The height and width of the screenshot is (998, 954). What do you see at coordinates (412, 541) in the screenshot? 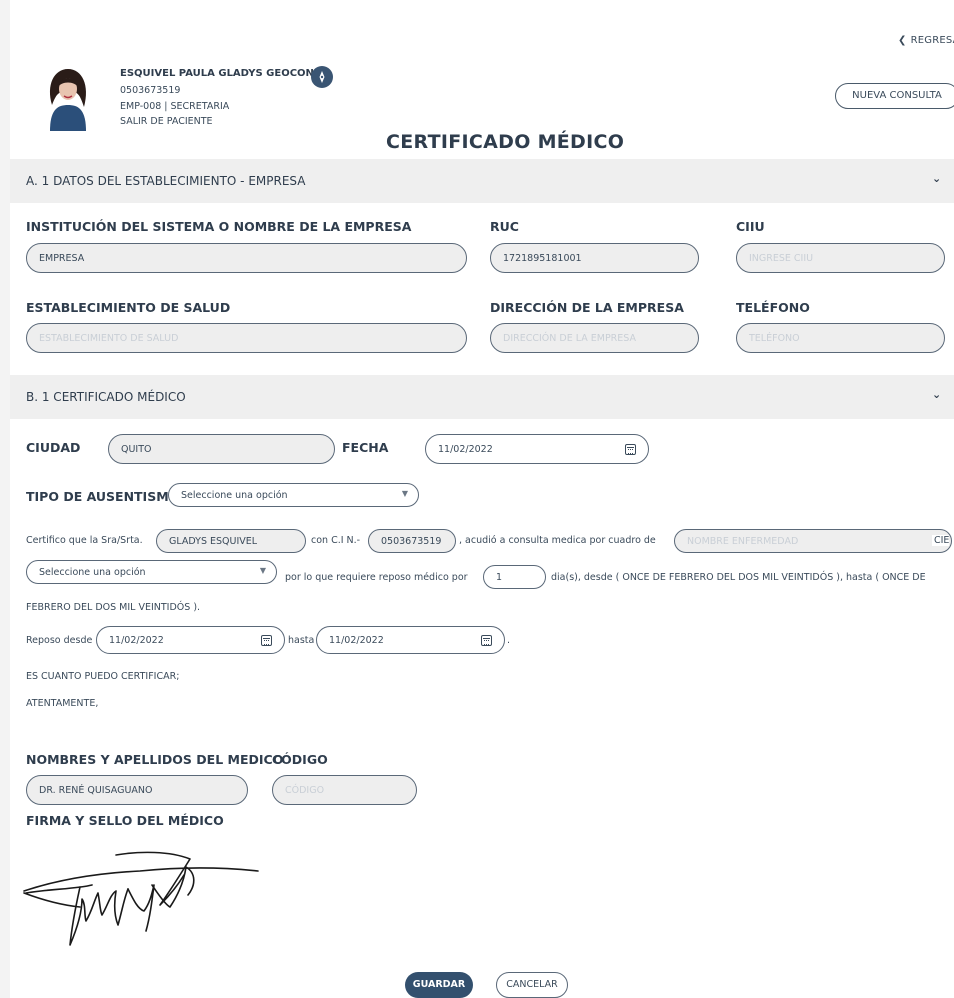
I see `ci-field: 0503673519` at bounding box center [412, 541].